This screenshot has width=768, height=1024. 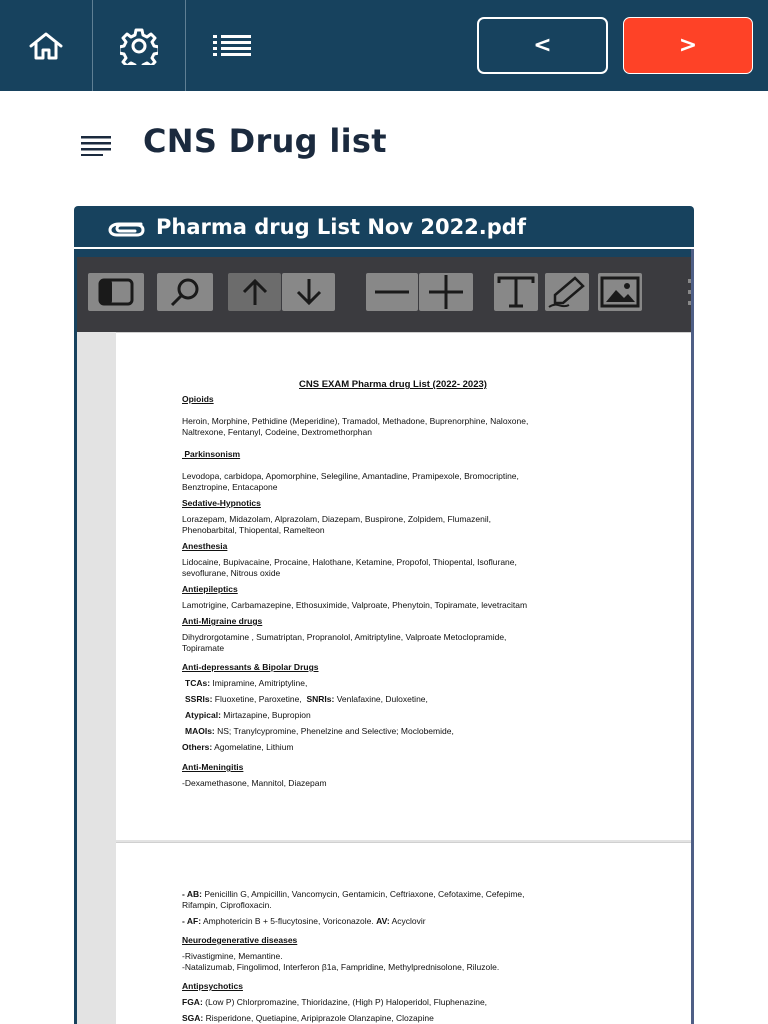 I want to click on gear-icon, so click(x=139, y=46).